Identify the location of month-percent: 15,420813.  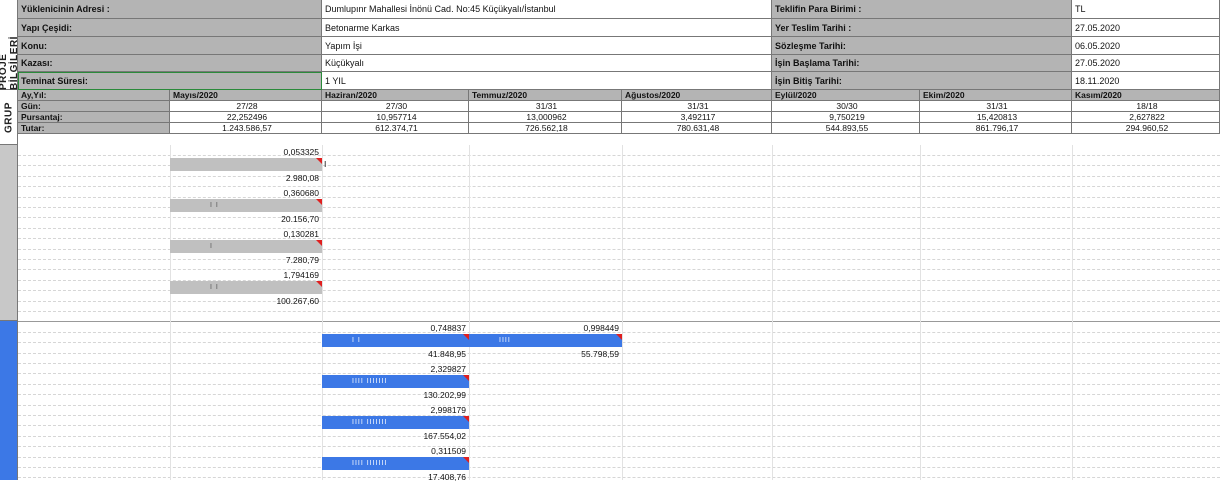
(996, 117).